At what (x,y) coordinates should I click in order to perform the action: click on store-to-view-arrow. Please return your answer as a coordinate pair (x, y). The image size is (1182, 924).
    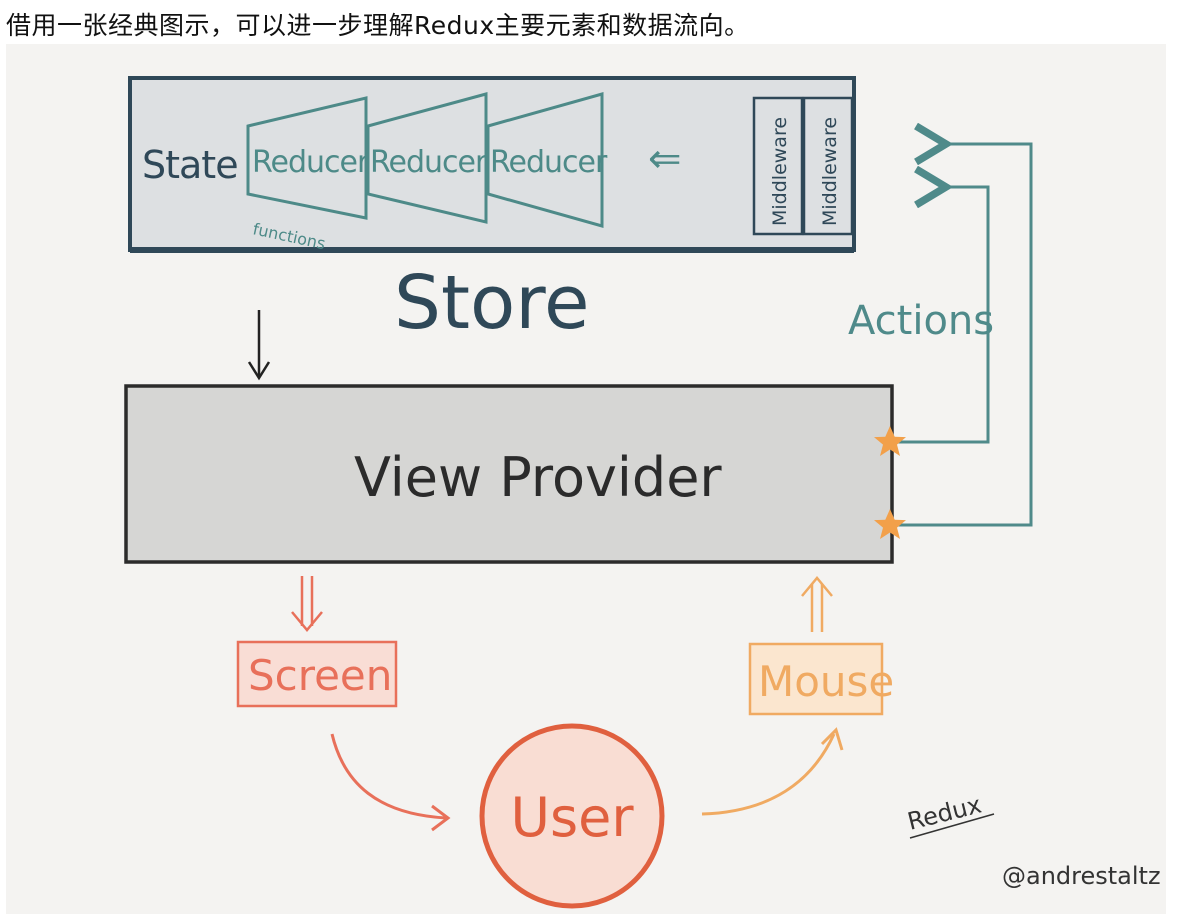
    Looking at the image, I should click on (259, 345).